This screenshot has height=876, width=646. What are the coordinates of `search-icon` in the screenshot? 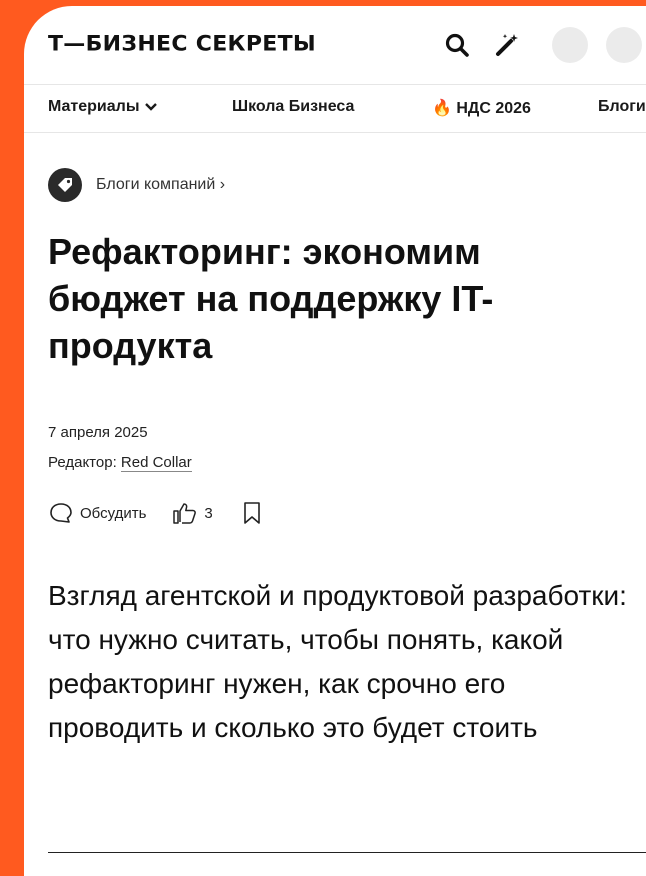 It's located at (457, 45).